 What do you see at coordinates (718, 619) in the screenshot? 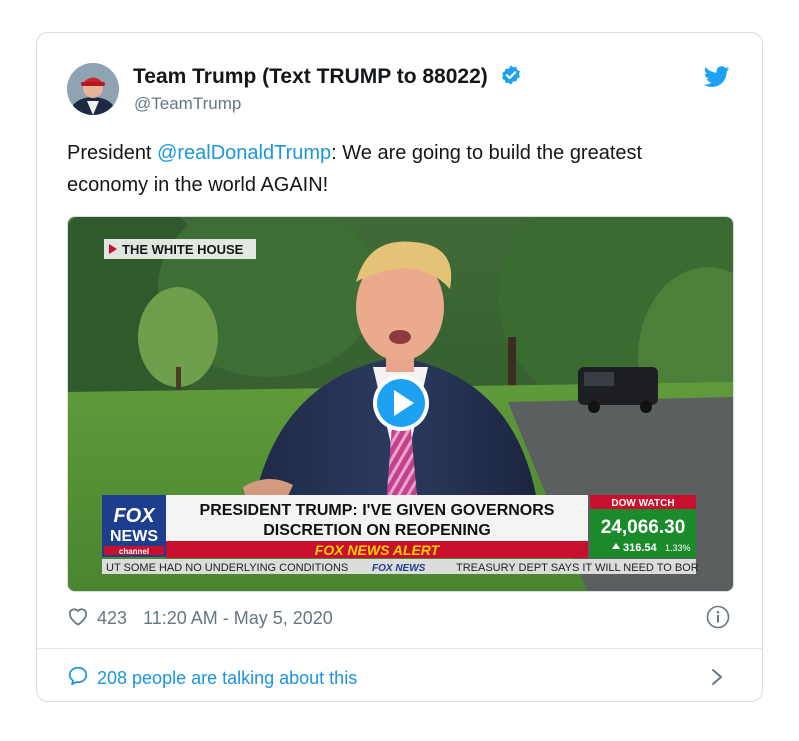
I see `info-icon` at bounding box center [718, 619].